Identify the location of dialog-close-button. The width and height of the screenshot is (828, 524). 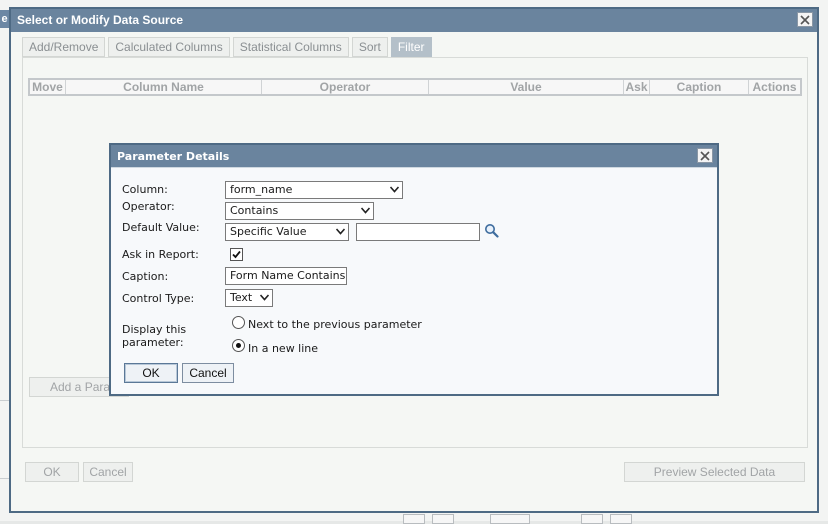
(805, 19).